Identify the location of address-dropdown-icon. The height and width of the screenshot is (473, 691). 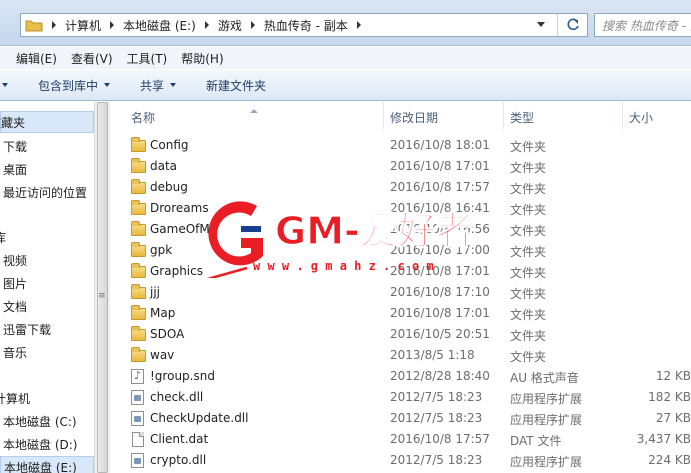
(541, 24).